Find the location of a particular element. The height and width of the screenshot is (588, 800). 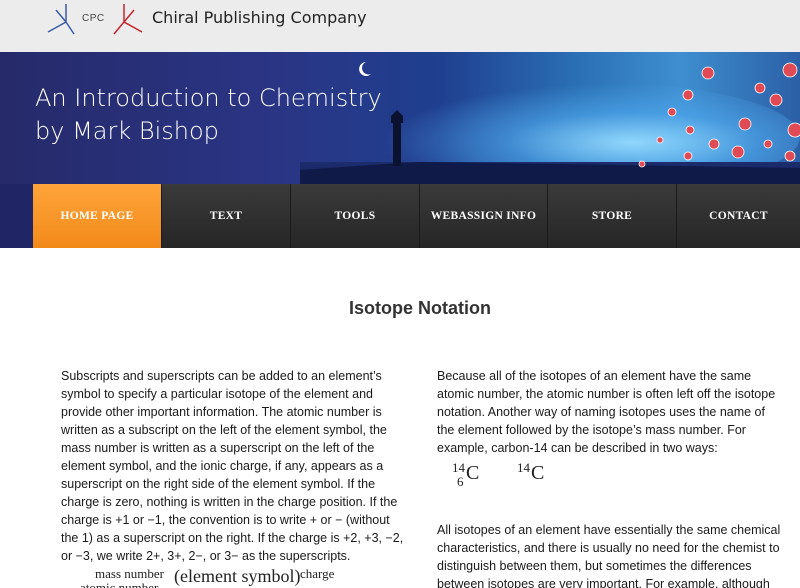

moon-icon is located at coordinates (365, 69).